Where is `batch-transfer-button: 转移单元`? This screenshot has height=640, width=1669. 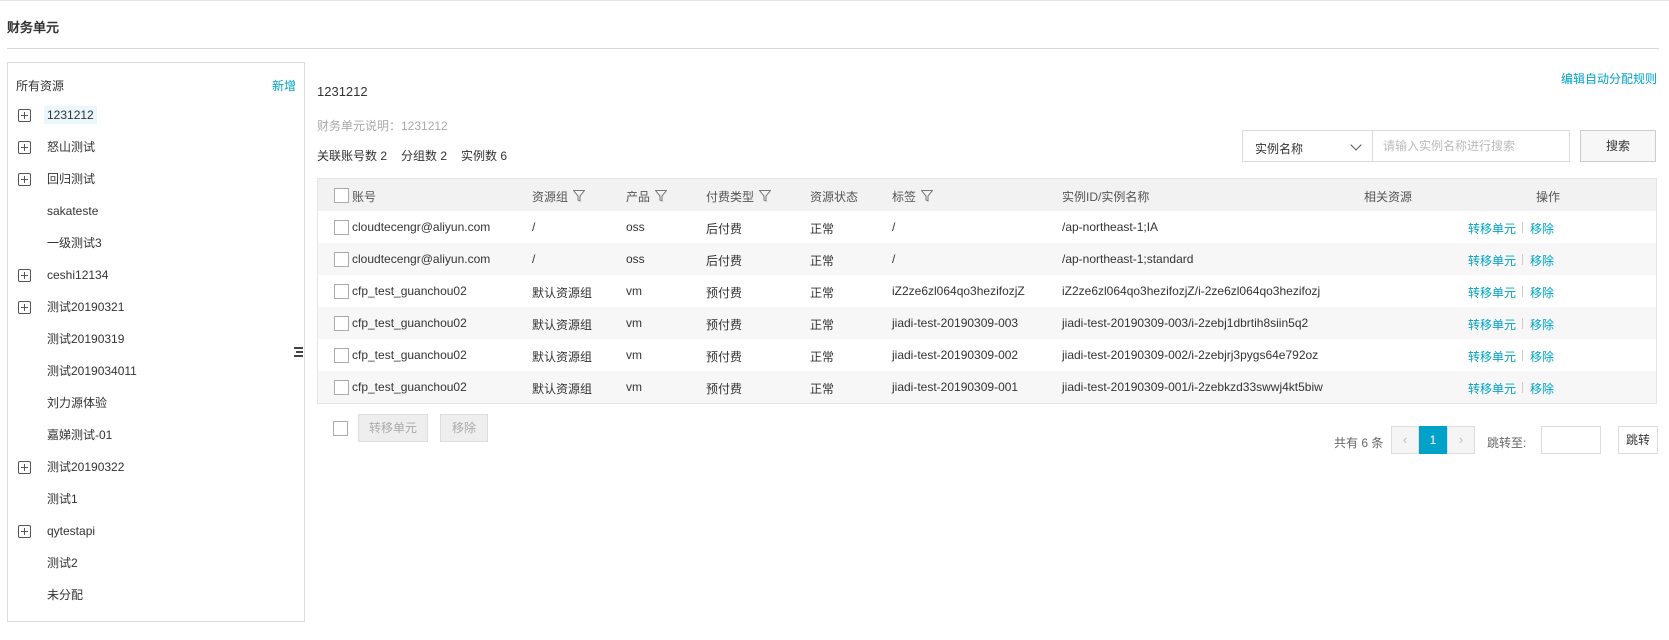 batch-transfer-button: 转移单元 is located at coordinates (393, 428).